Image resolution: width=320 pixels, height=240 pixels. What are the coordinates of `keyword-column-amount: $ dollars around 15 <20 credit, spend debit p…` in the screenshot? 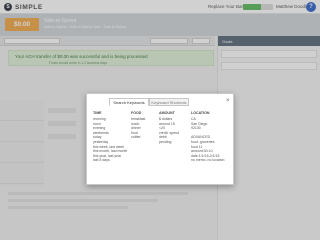 It's located at (169, 131).